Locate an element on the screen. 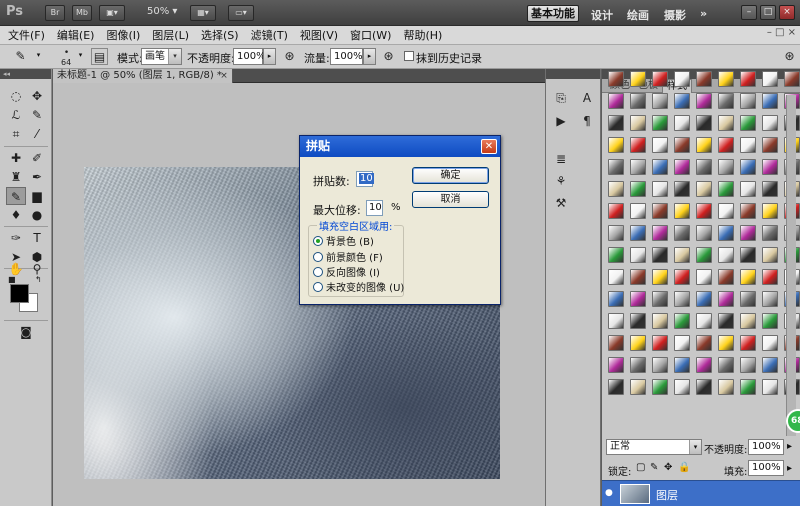 Image resolution: width=800 pixels, height=506 pixels. menu-view: 视图(V) is located at coordinates (317, 35).